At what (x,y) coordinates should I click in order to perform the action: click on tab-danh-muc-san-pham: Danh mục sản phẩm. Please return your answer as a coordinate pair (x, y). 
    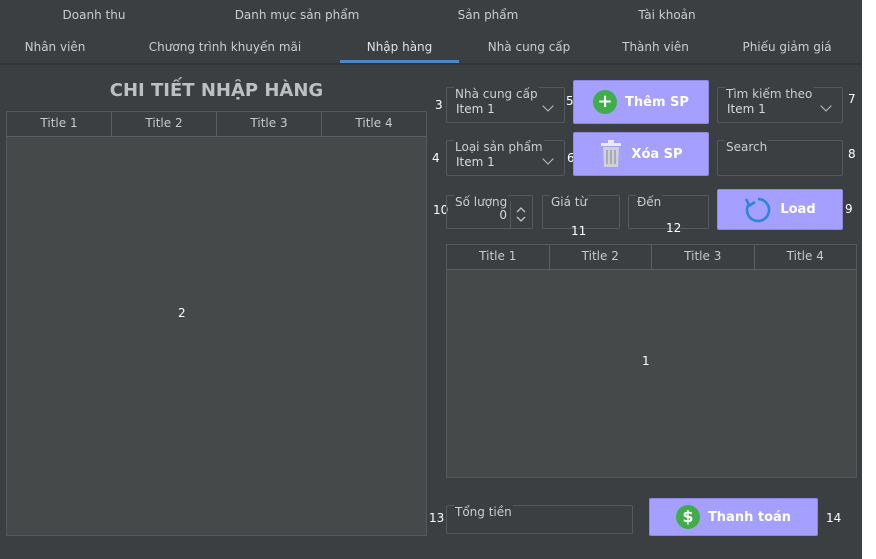
    Looking at the image, I should click on (297, 15).